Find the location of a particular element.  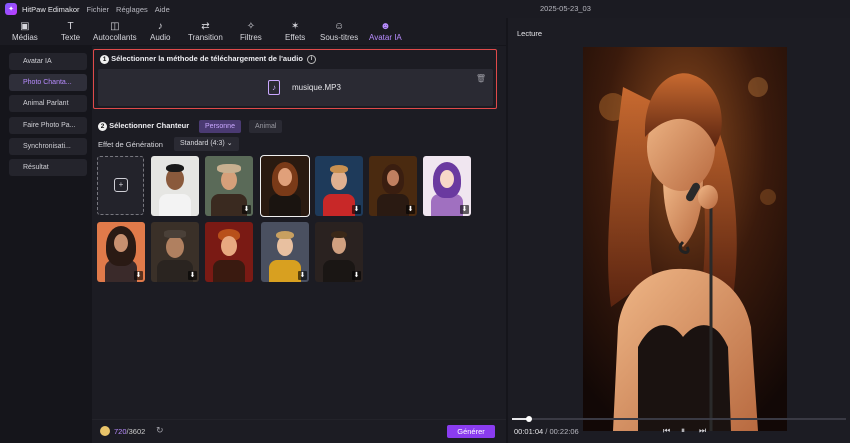

tool-audio: ♪ Audio is located at coordinates (160, 31).